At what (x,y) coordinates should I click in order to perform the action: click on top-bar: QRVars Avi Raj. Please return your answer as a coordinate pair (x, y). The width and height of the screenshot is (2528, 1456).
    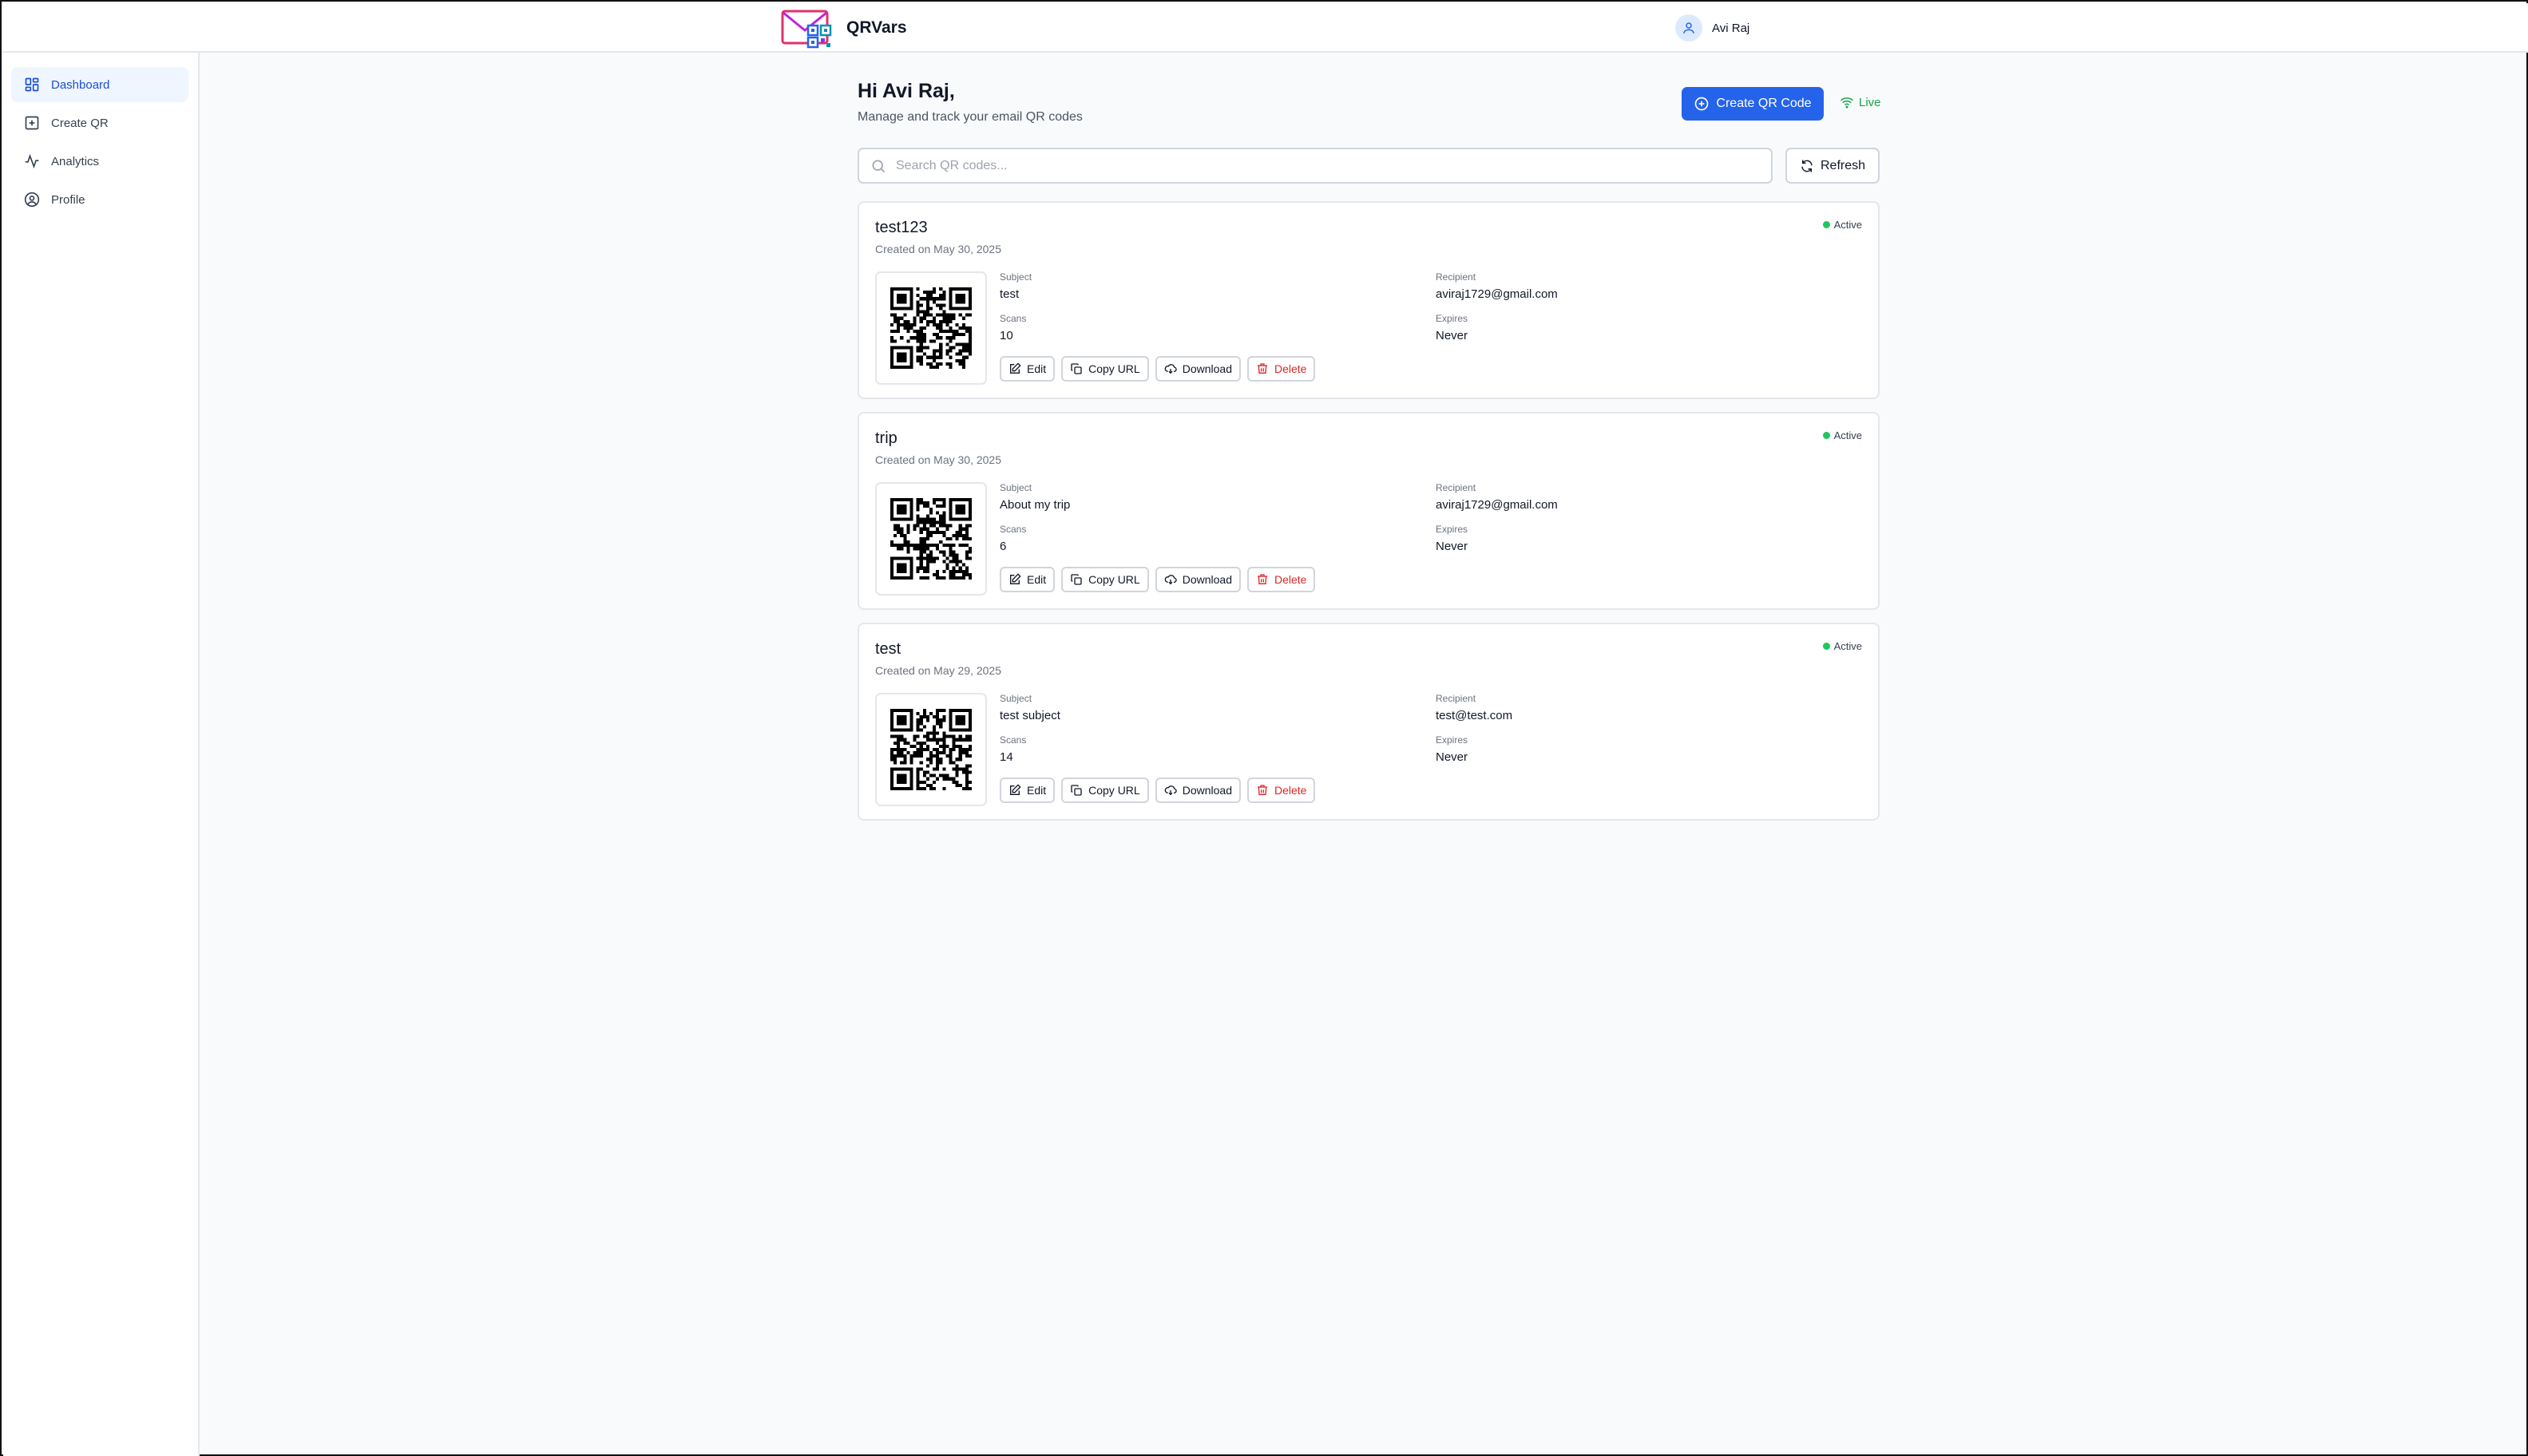
    Looking at the image, I should click on (1265, 28).